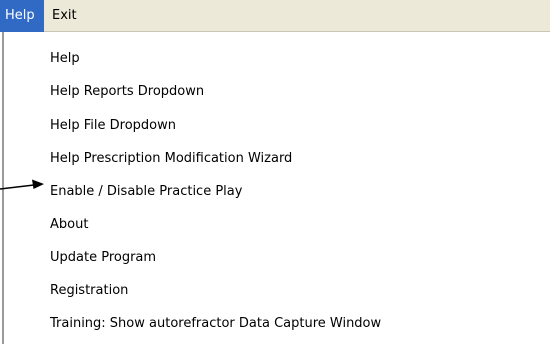  I want to click on menu-bar: Help Exit, so click(275, 16).